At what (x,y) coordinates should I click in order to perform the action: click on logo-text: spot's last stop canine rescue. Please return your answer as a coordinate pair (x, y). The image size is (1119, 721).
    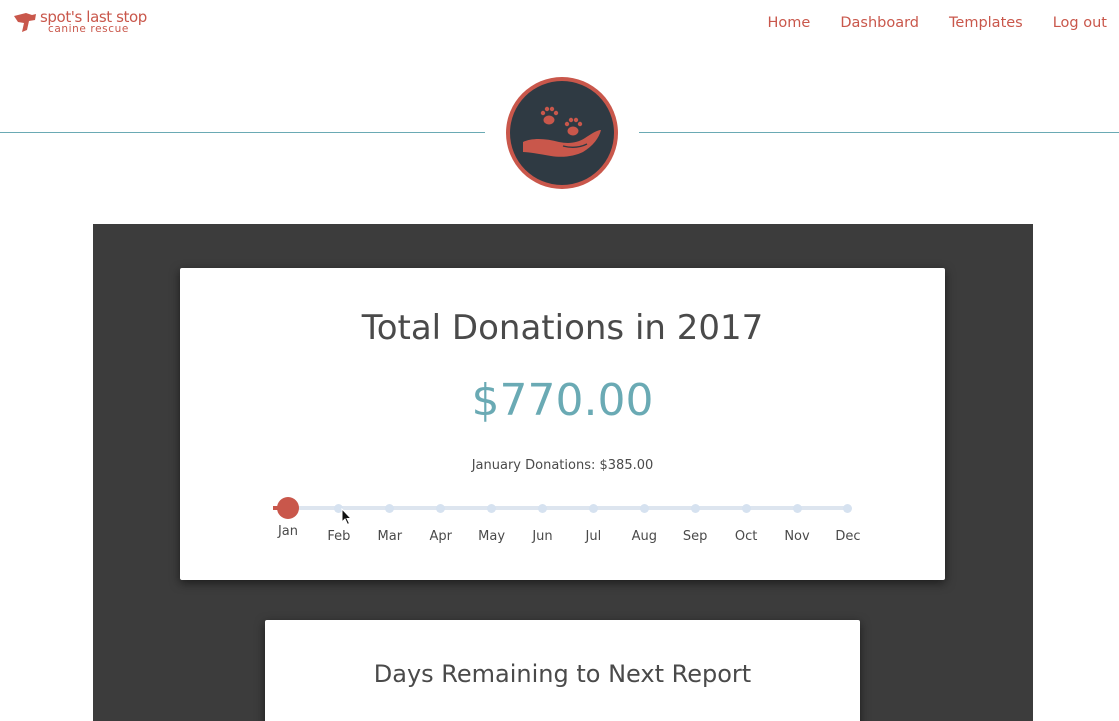
    Looking at the image, I should click on (93, 22).